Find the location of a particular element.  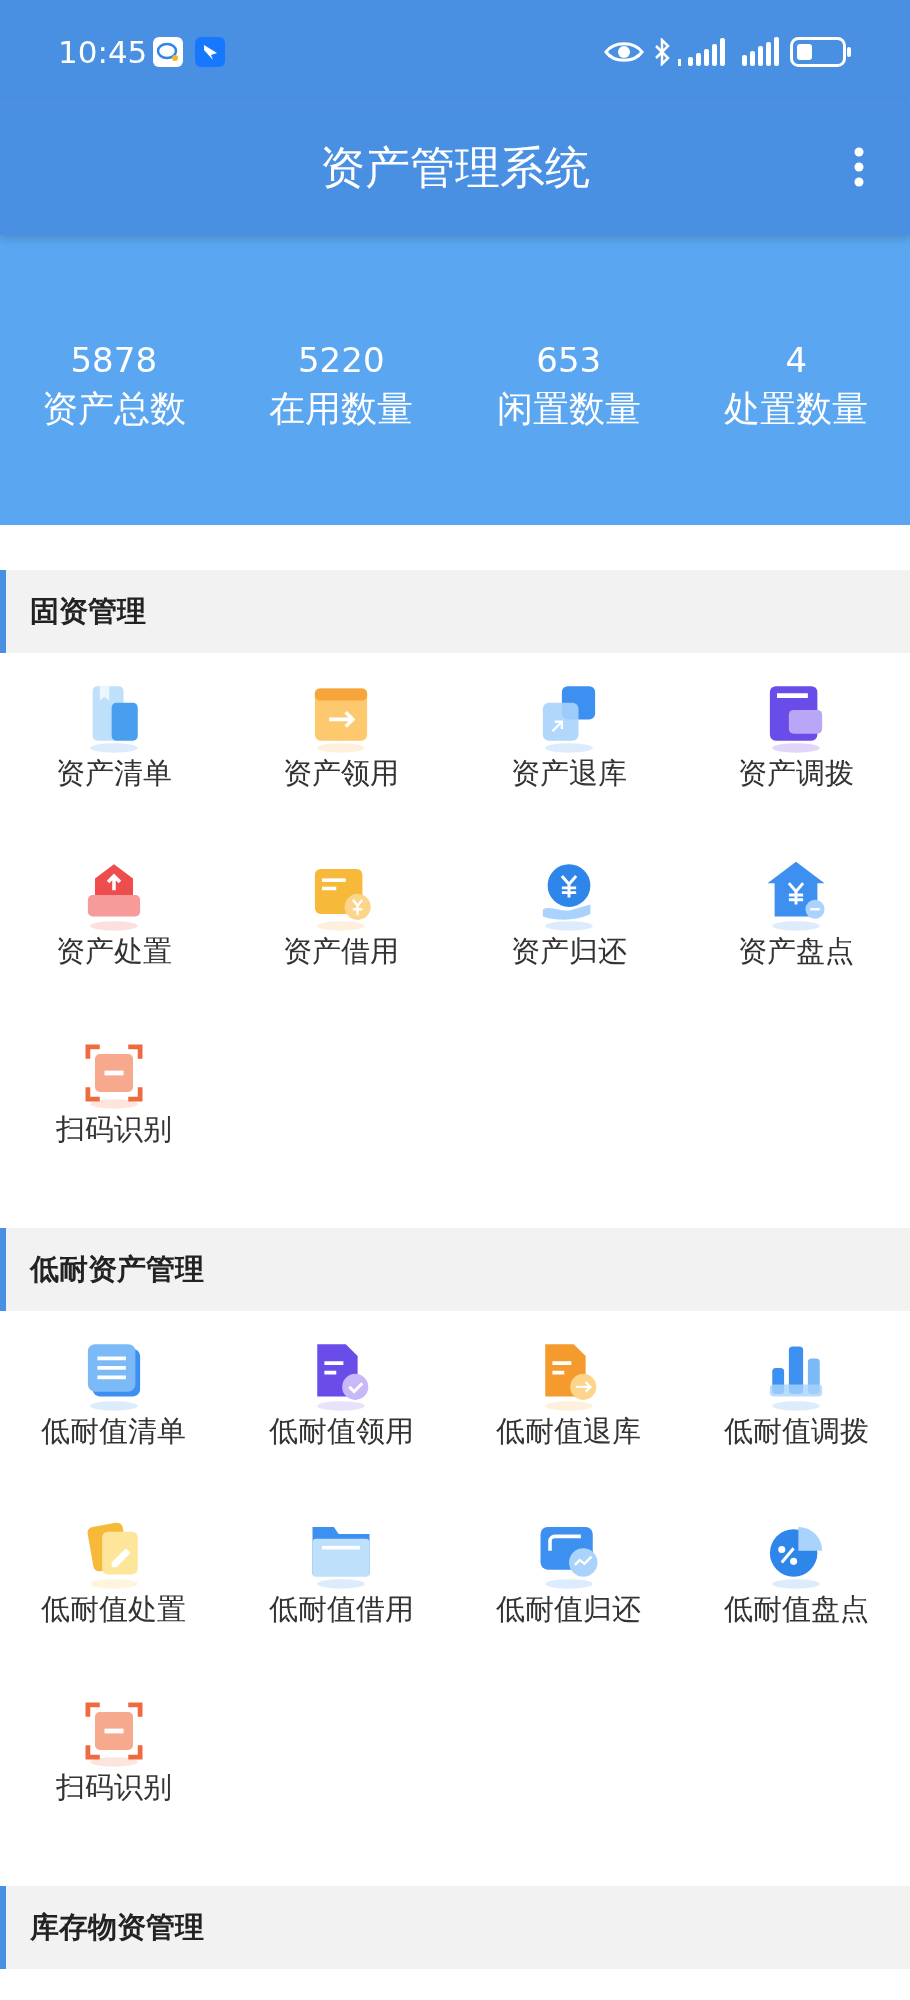

stat-label: 资产总数 is located at coordinates (113, 409).